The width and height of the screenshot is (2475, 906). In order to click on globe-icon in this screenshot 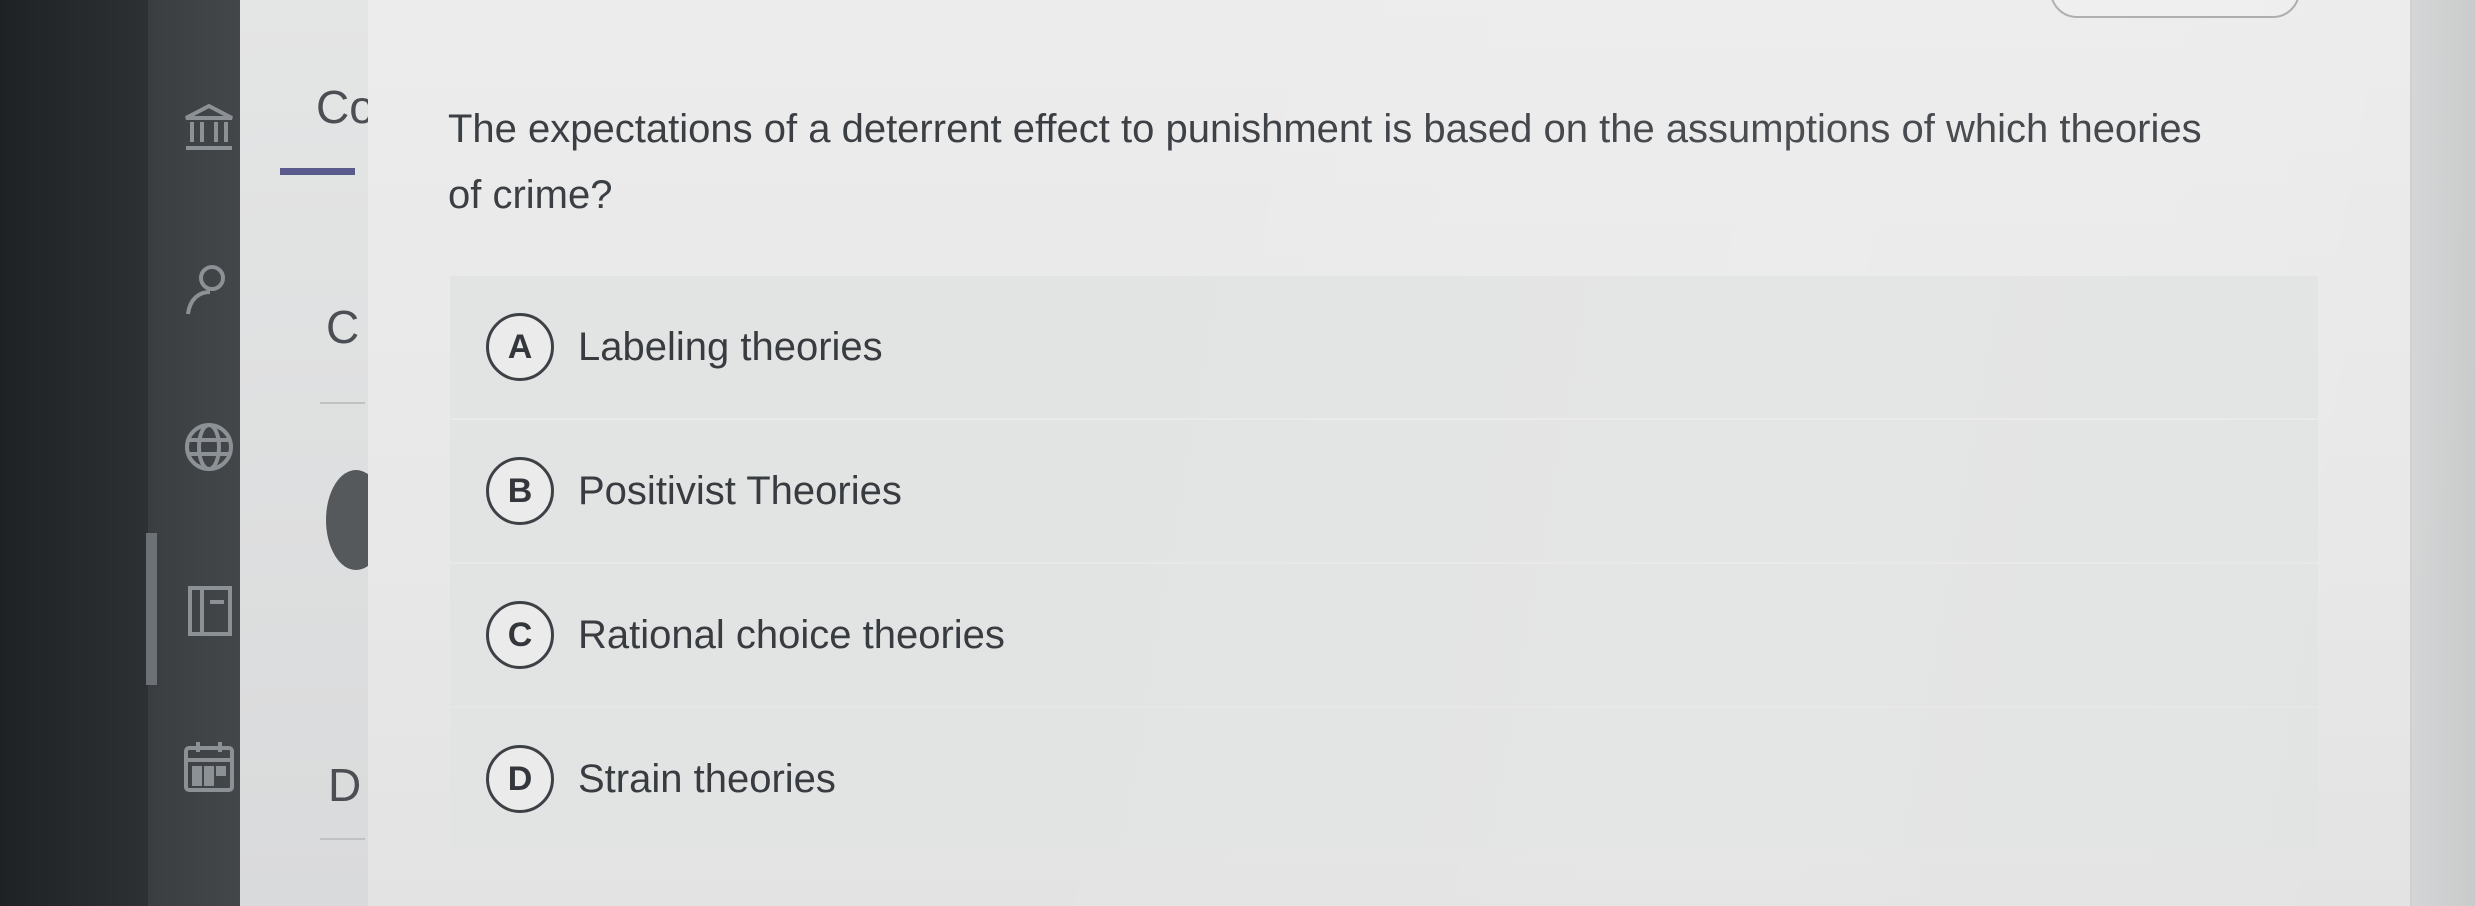, I will do `click(209, 447)`.